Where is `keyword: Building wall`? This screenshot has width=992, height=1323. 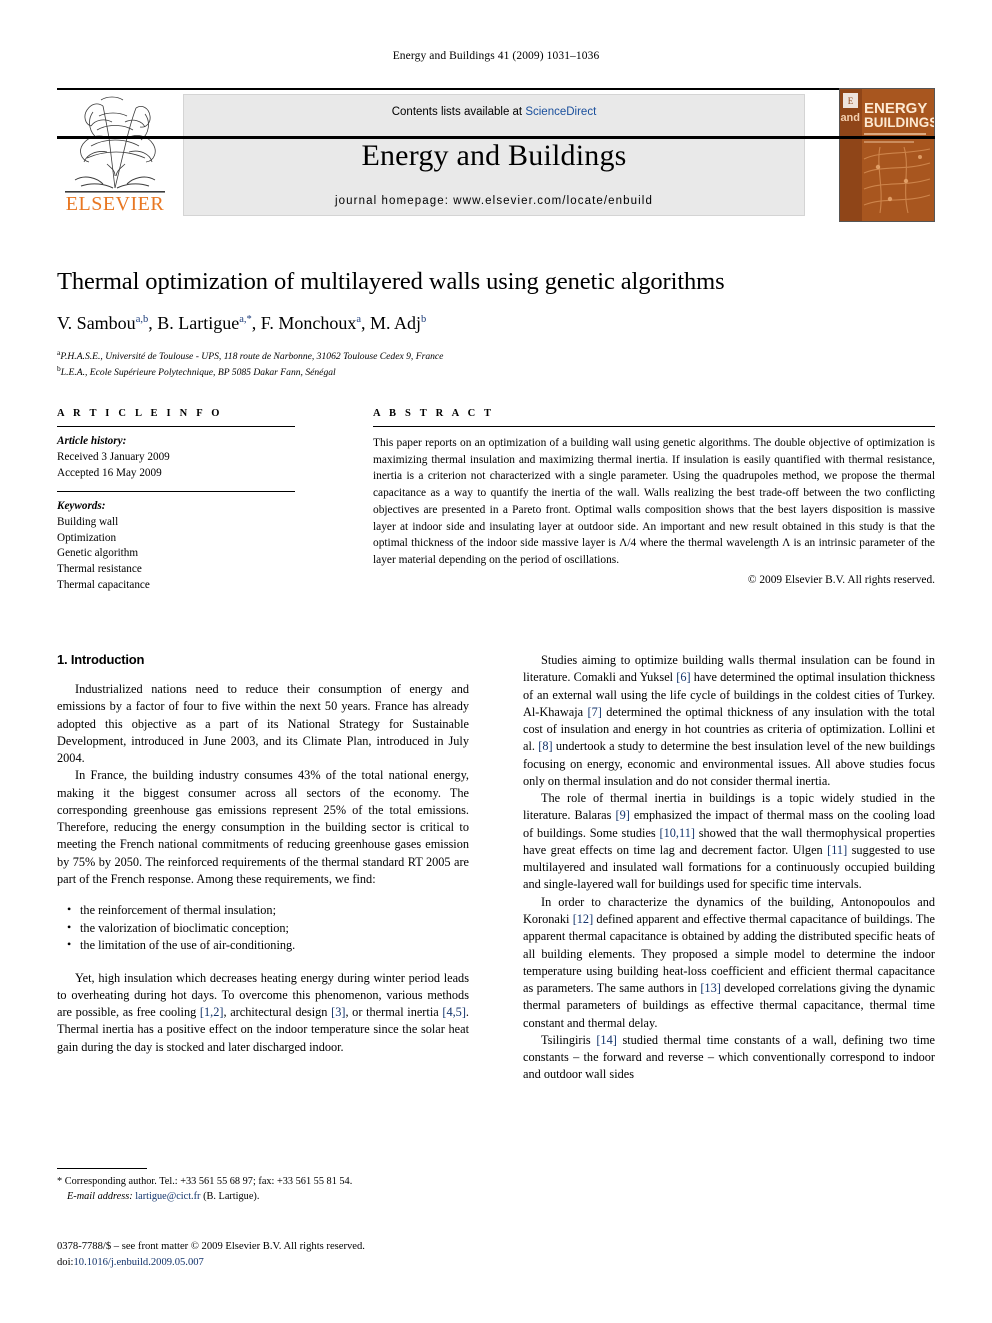
keyword: Building wall is located at coordinates (88, 521).